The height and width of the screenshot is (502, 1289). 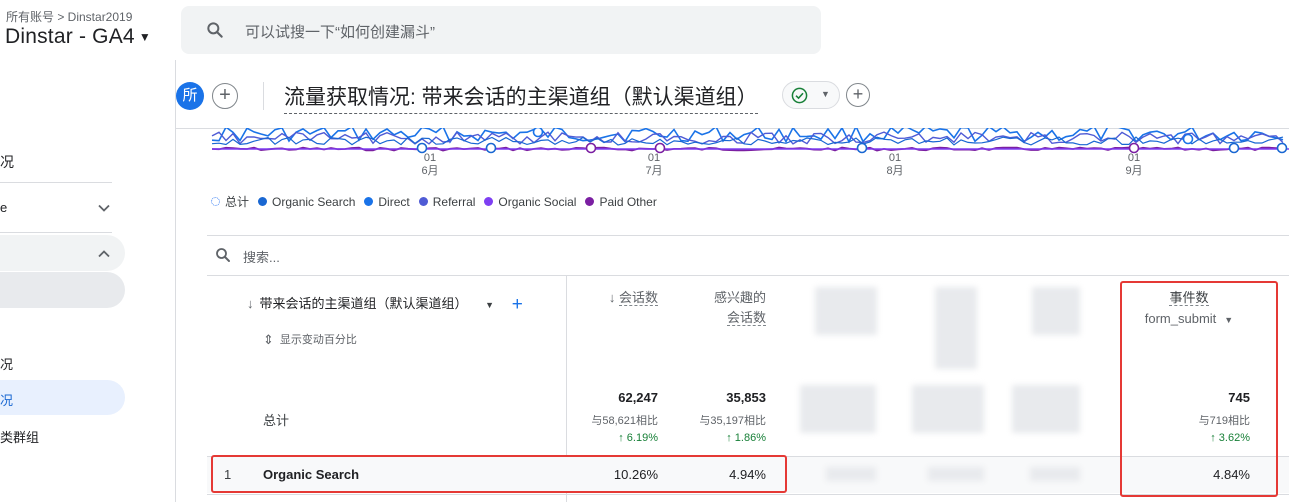 I want to click on column-label: 感兴趣的, so click(x=739, y=297).